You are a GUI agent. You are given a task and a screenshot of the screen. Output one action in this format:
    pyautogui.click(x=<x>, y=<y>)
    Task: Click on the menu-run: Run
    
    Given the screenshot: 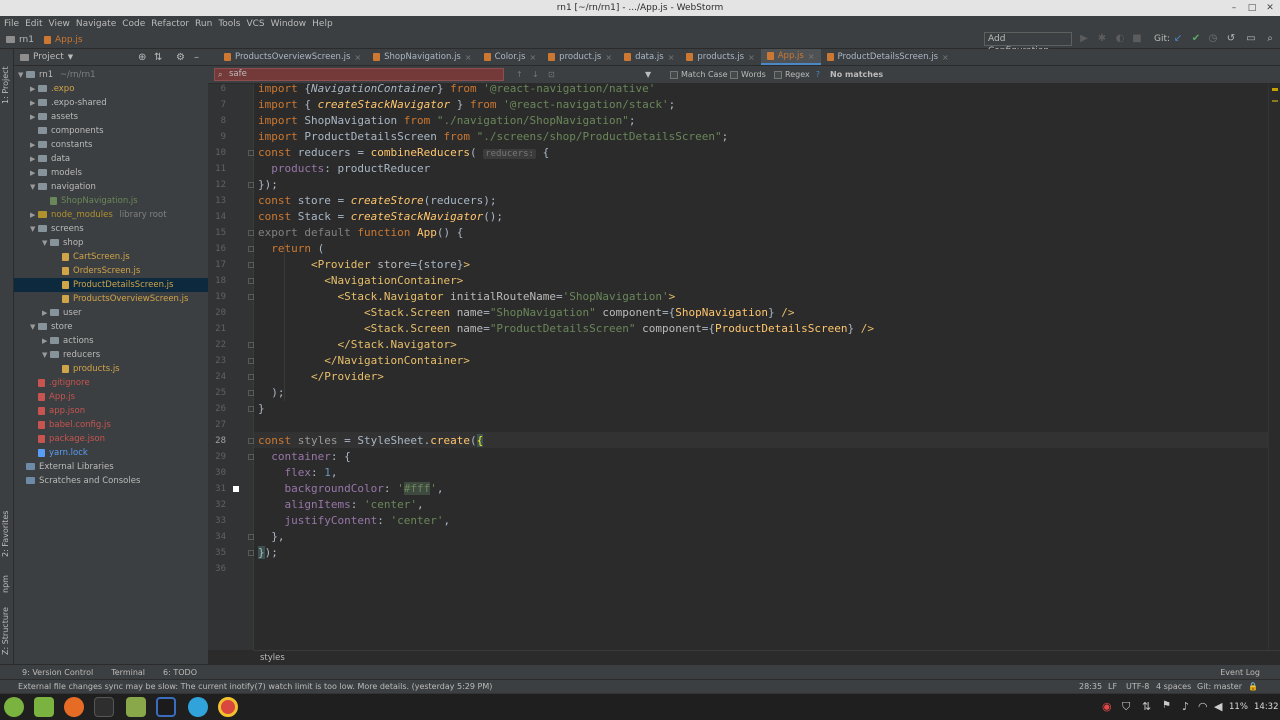 What is the action you would take?
    pyautogui.click(x=203, y=24)
    